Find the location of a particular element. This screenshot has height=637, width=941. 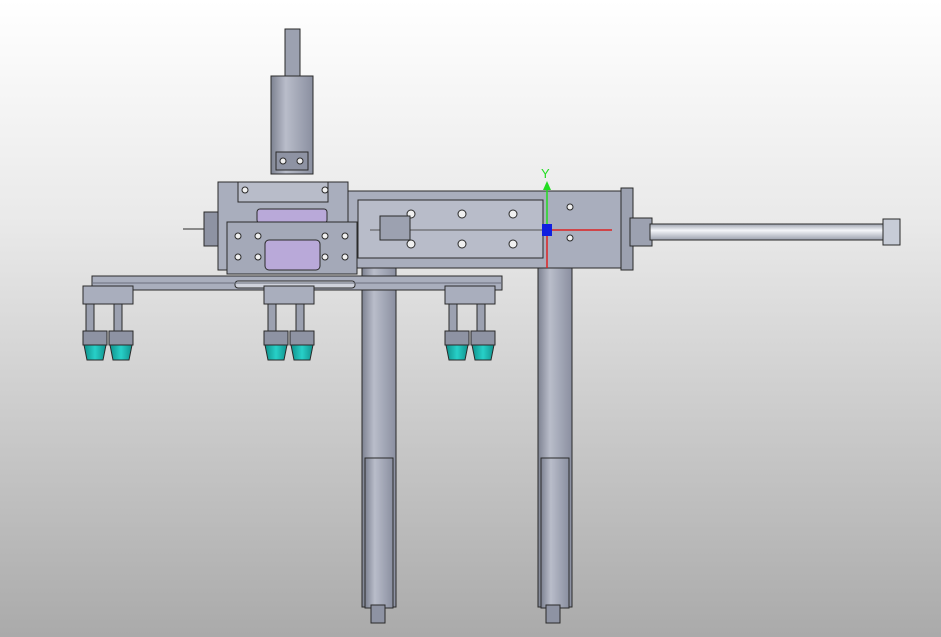

vertical-cylinder is located at coordinates (292, 101).